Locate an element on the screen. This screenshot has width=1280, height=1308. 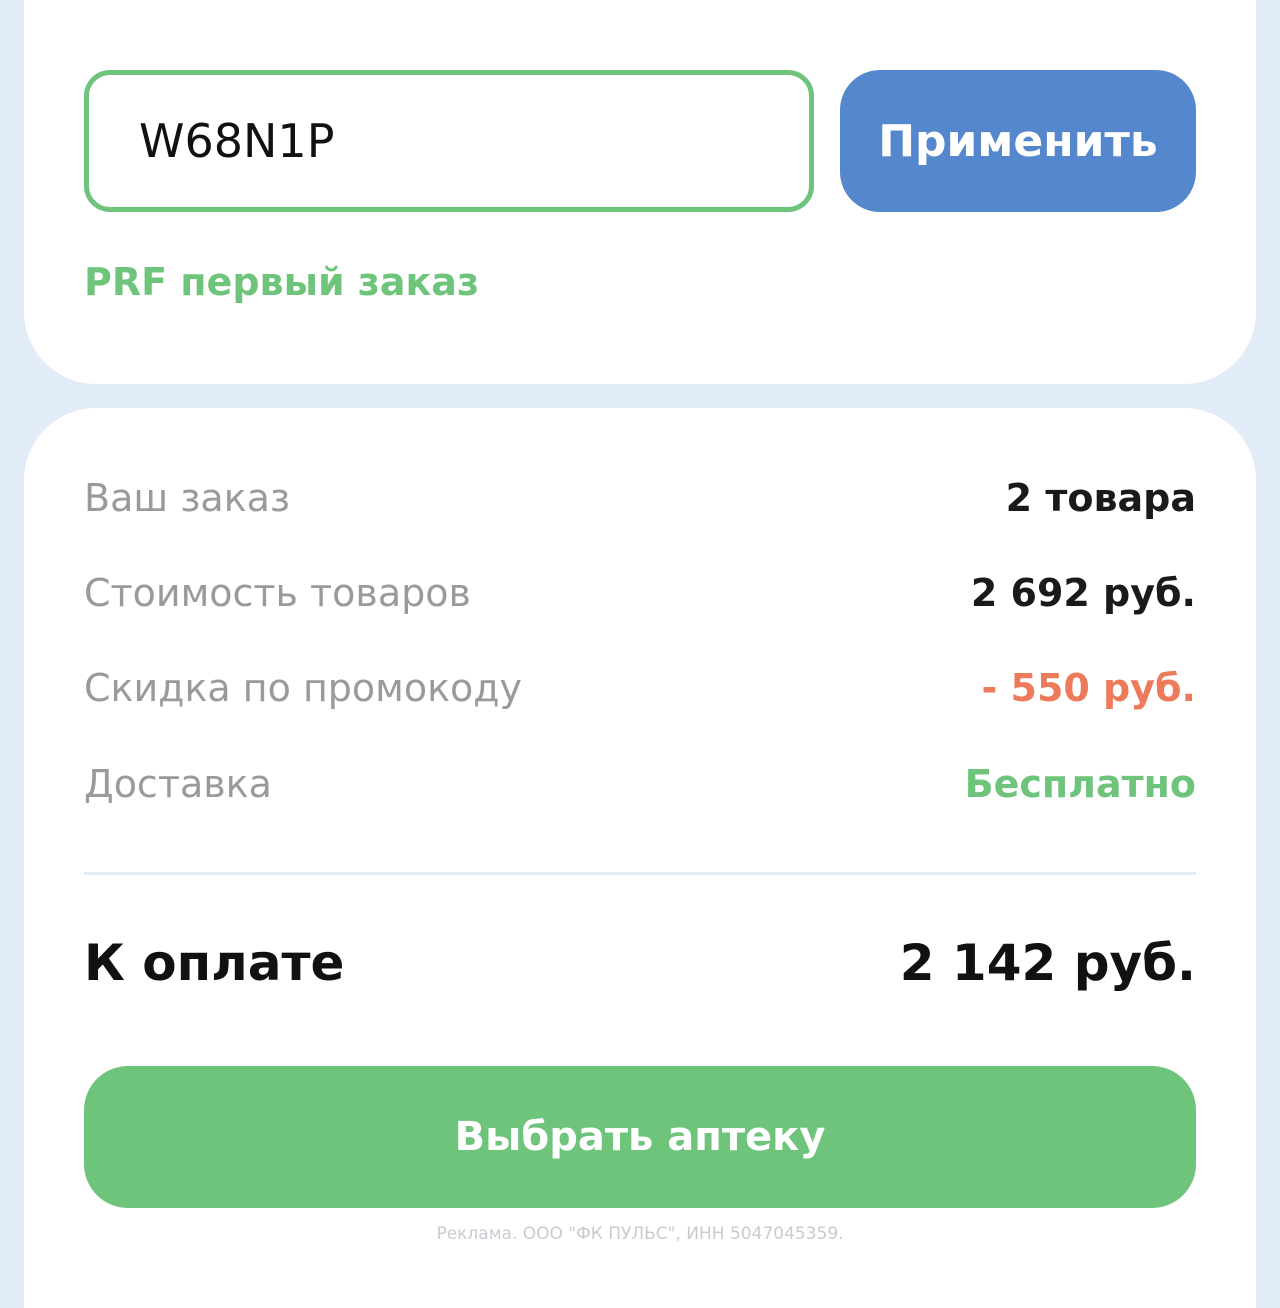
total-row: К оплате 2 142 руб. is located at coordinates (640, 963).